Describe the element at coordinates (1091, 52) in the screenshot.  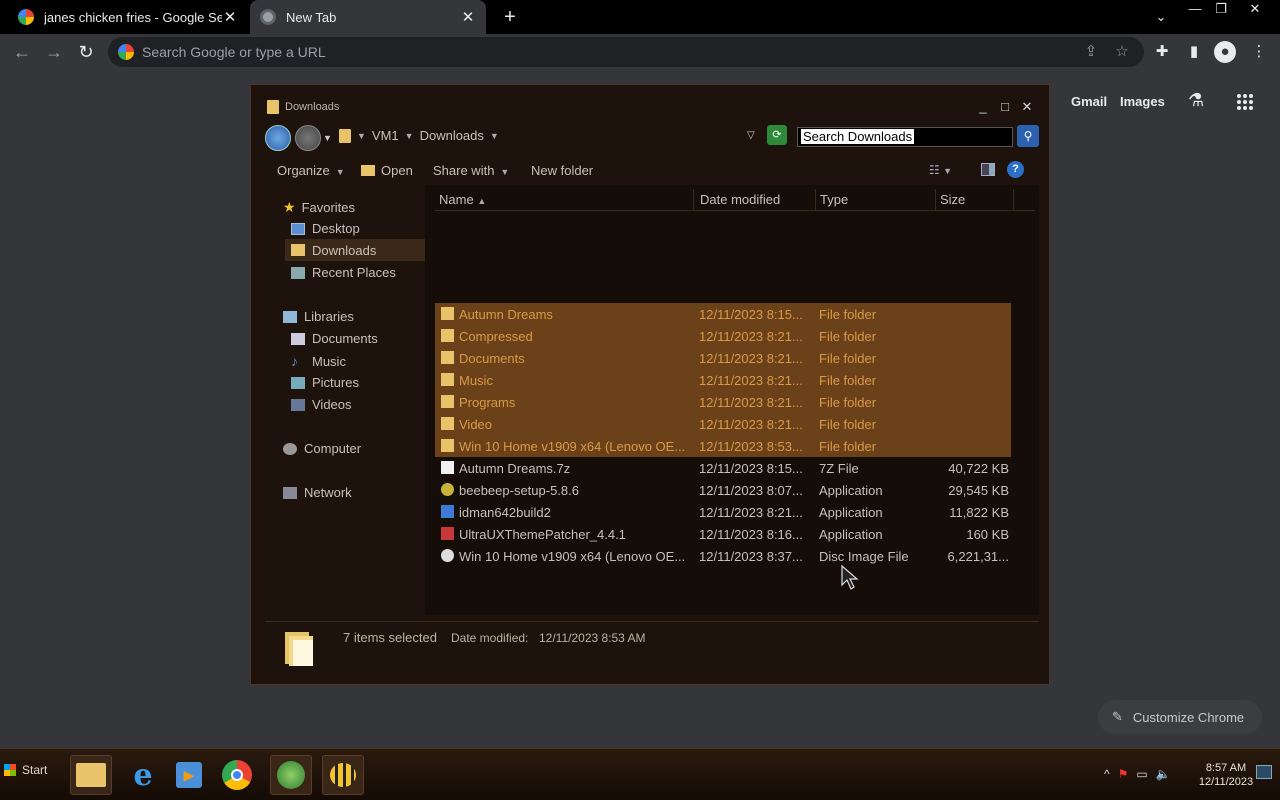
I see `share-icon: ⇪` at that location.